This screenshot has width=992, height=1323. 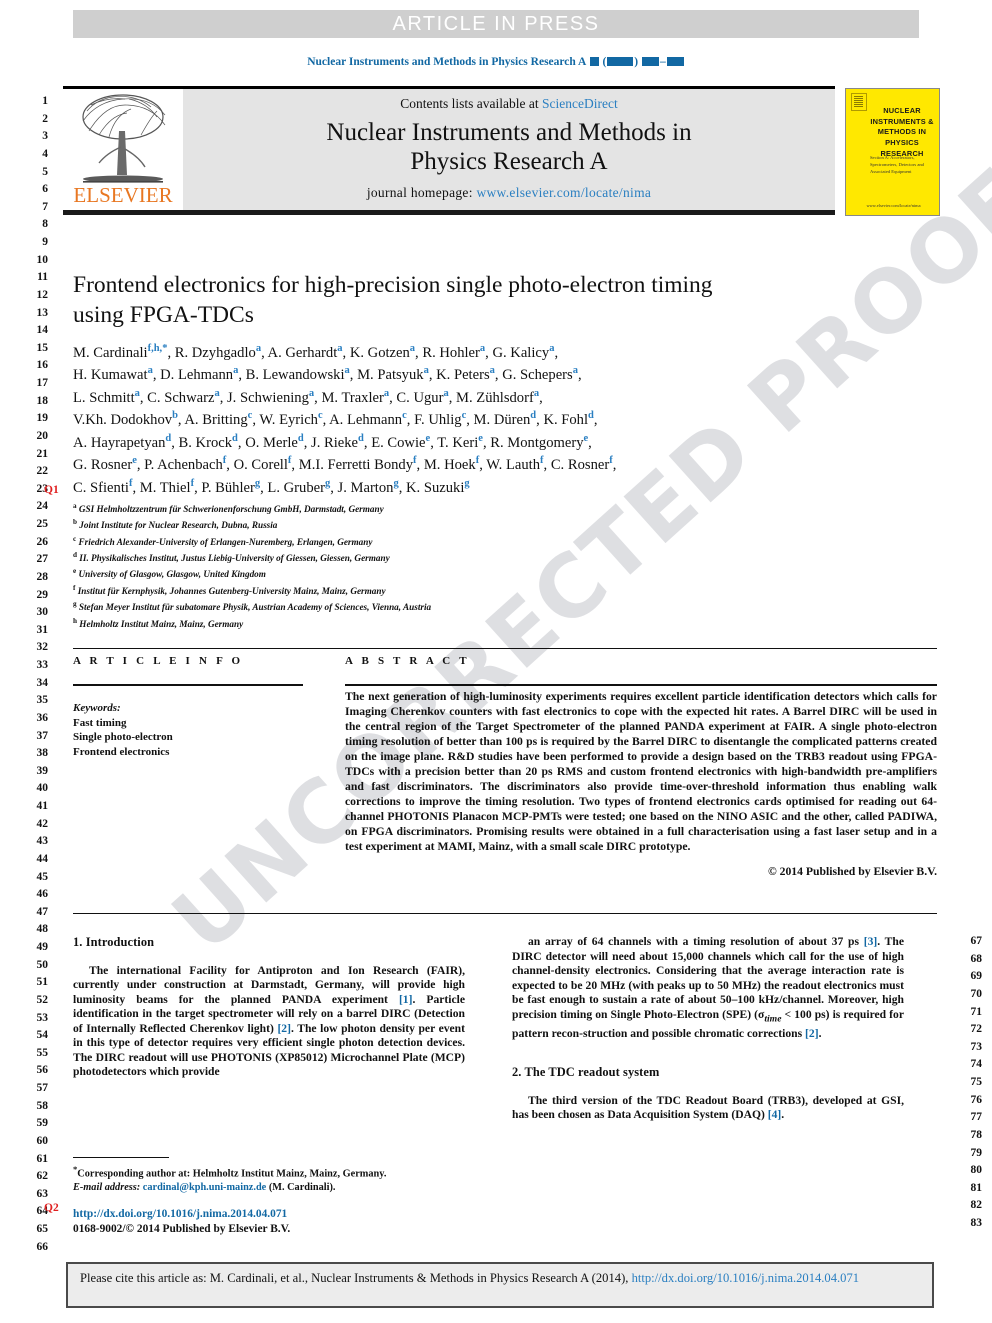 What do you see at coordinates (976, 1152) in the screenshot?
I see `line-number: 79` at bounding box center [976, 1152].